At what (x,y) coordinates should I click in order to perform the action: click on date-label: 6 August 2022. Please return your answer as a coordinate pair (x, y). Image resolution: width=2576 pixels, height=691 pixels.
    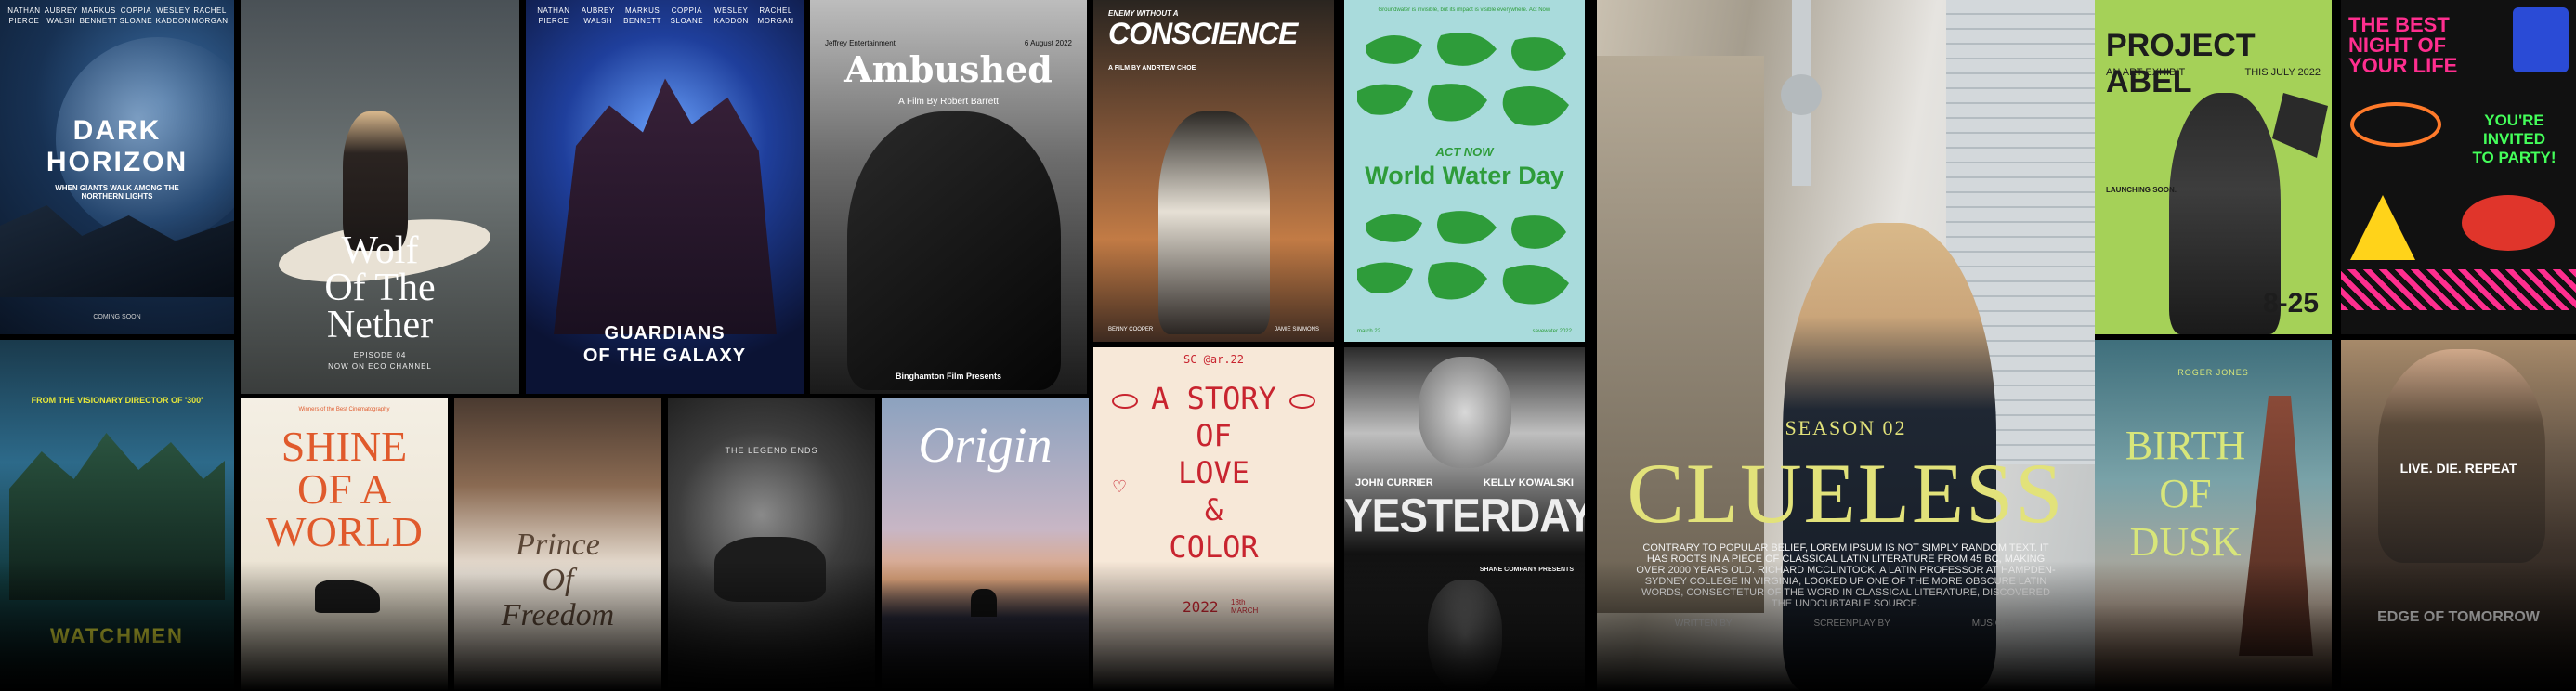
    Looking at the image, I should click on (1048, 43).